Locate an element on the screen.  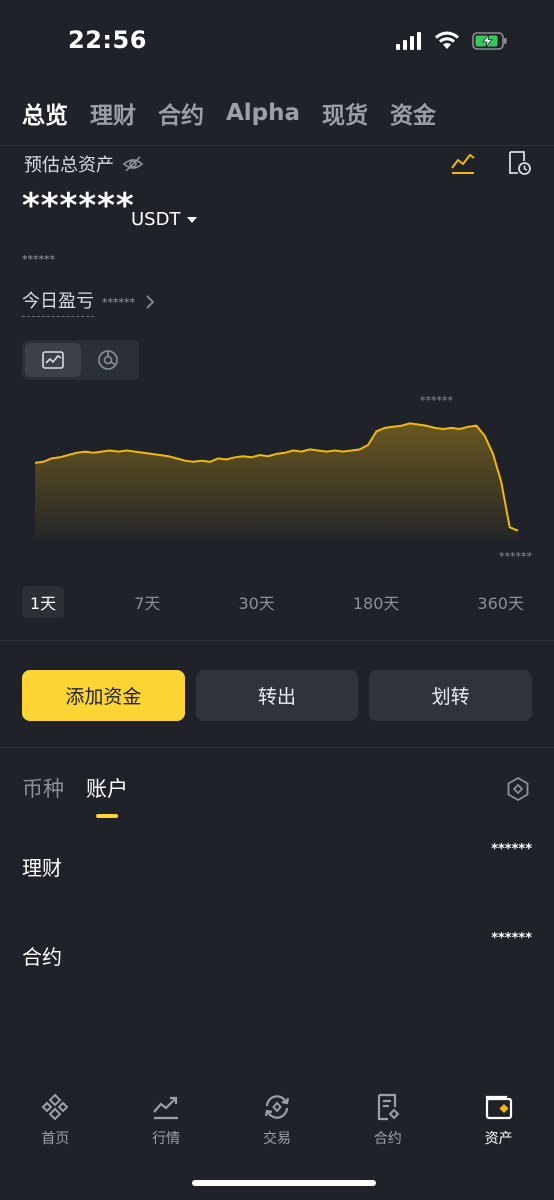
range-tabs: 1天 7天 30天 180天 360天 is located at coordinates (277, 602).